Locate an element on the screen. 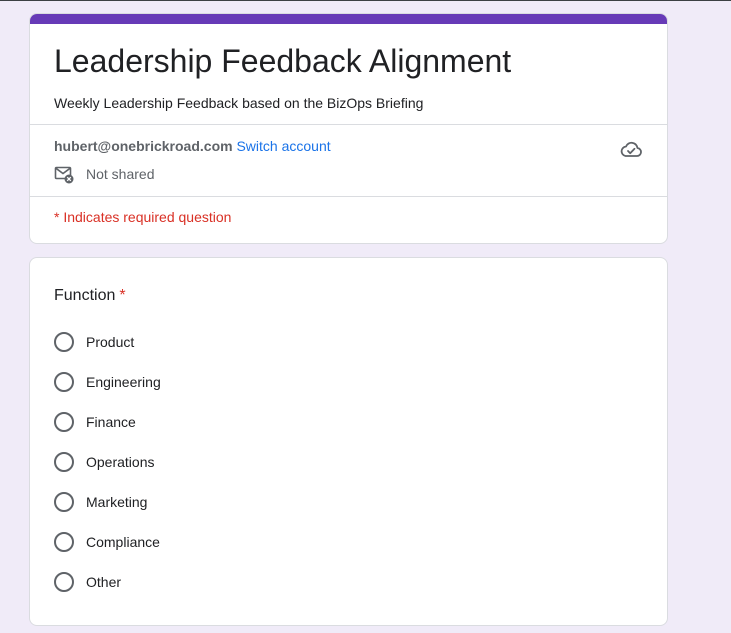 The height and width of the screenshot is (633, 731). radio-option-engineering: Engineering is located at coordinates (107, 382).